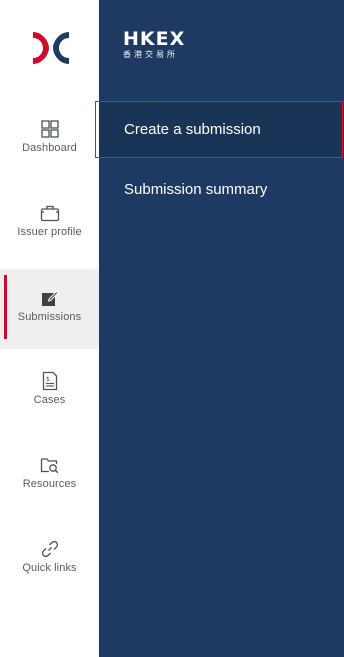 The height and width of the screenshot is (657, 344). I want to click on rail-item-submissions: Submissions, so click(49, 309).